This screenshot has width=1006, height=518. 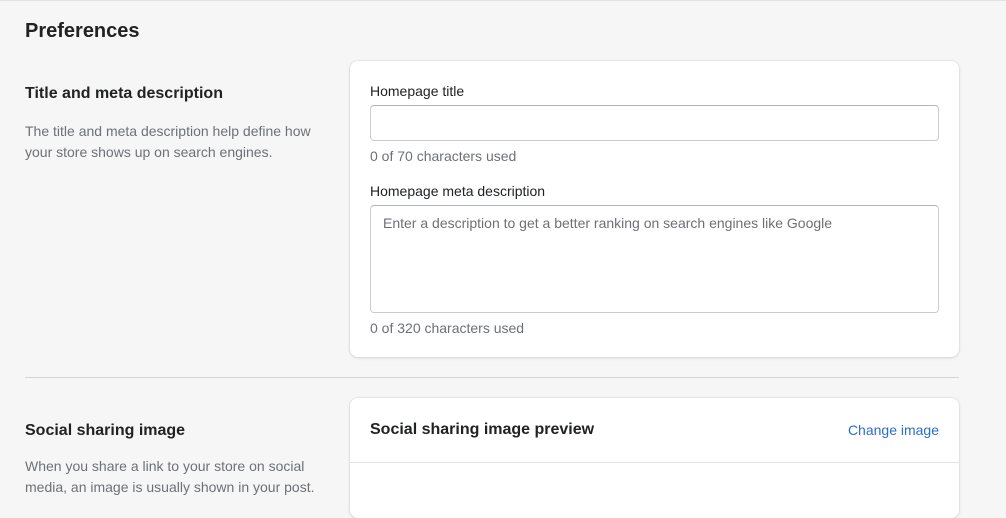 I want to click on social-card-title: Social sharing image preview, so click(x=482, y=429).